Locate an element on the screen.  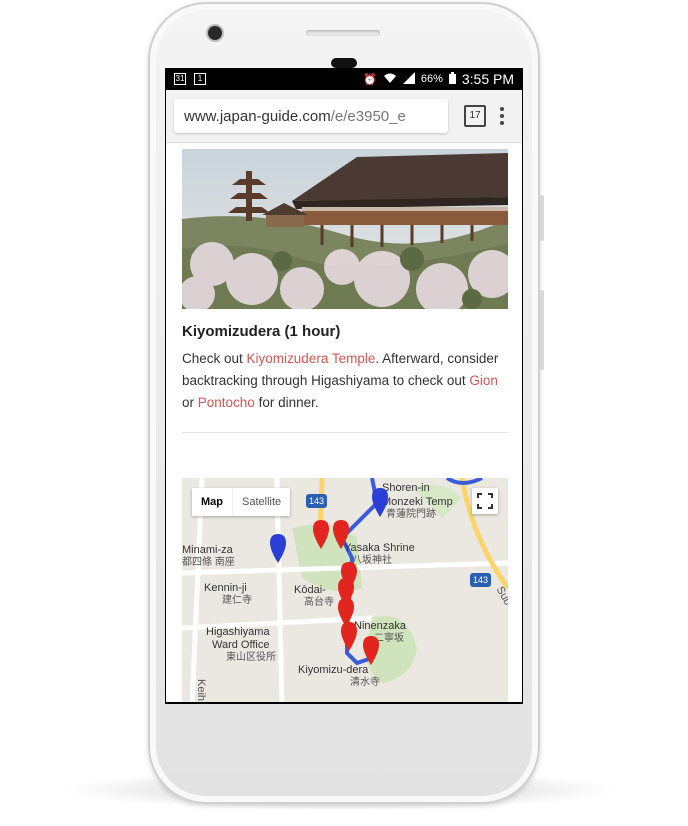
volume-button is located at coordinates (542, 218).